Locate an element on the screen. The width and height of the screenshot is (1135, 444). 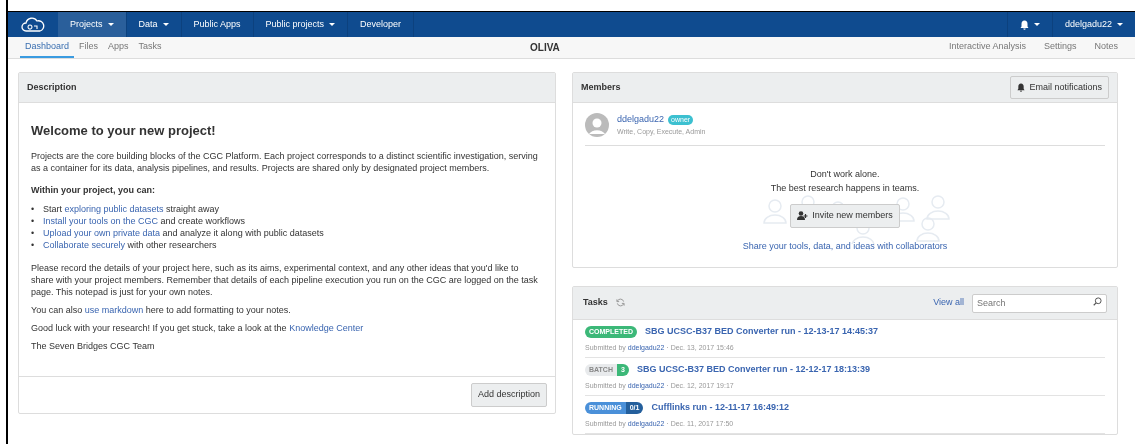
tab: Dashboard is located at coordinates (47, 47).